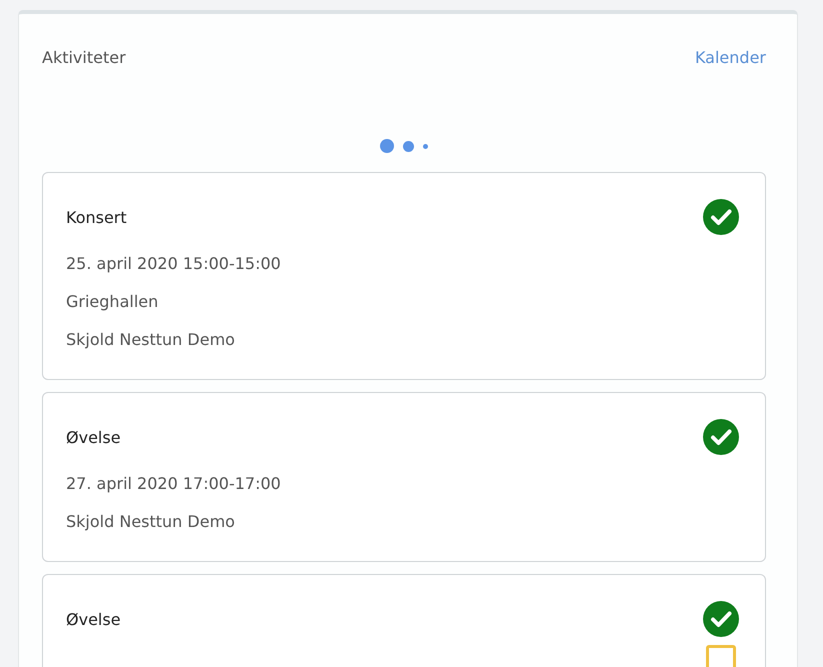  I want to click on activity-card: Øvelse, so click(404, 620).